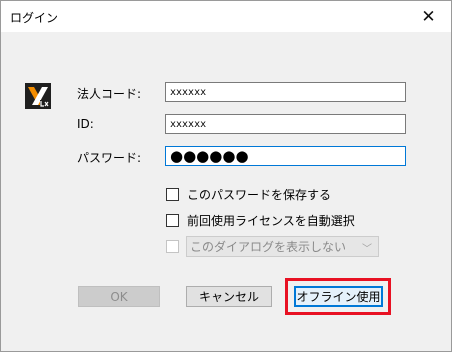 The image size is (452, 352). Describe the element at coordinates (109, 158) in the screenshot. I see `password-label: パスワード:` at that location.